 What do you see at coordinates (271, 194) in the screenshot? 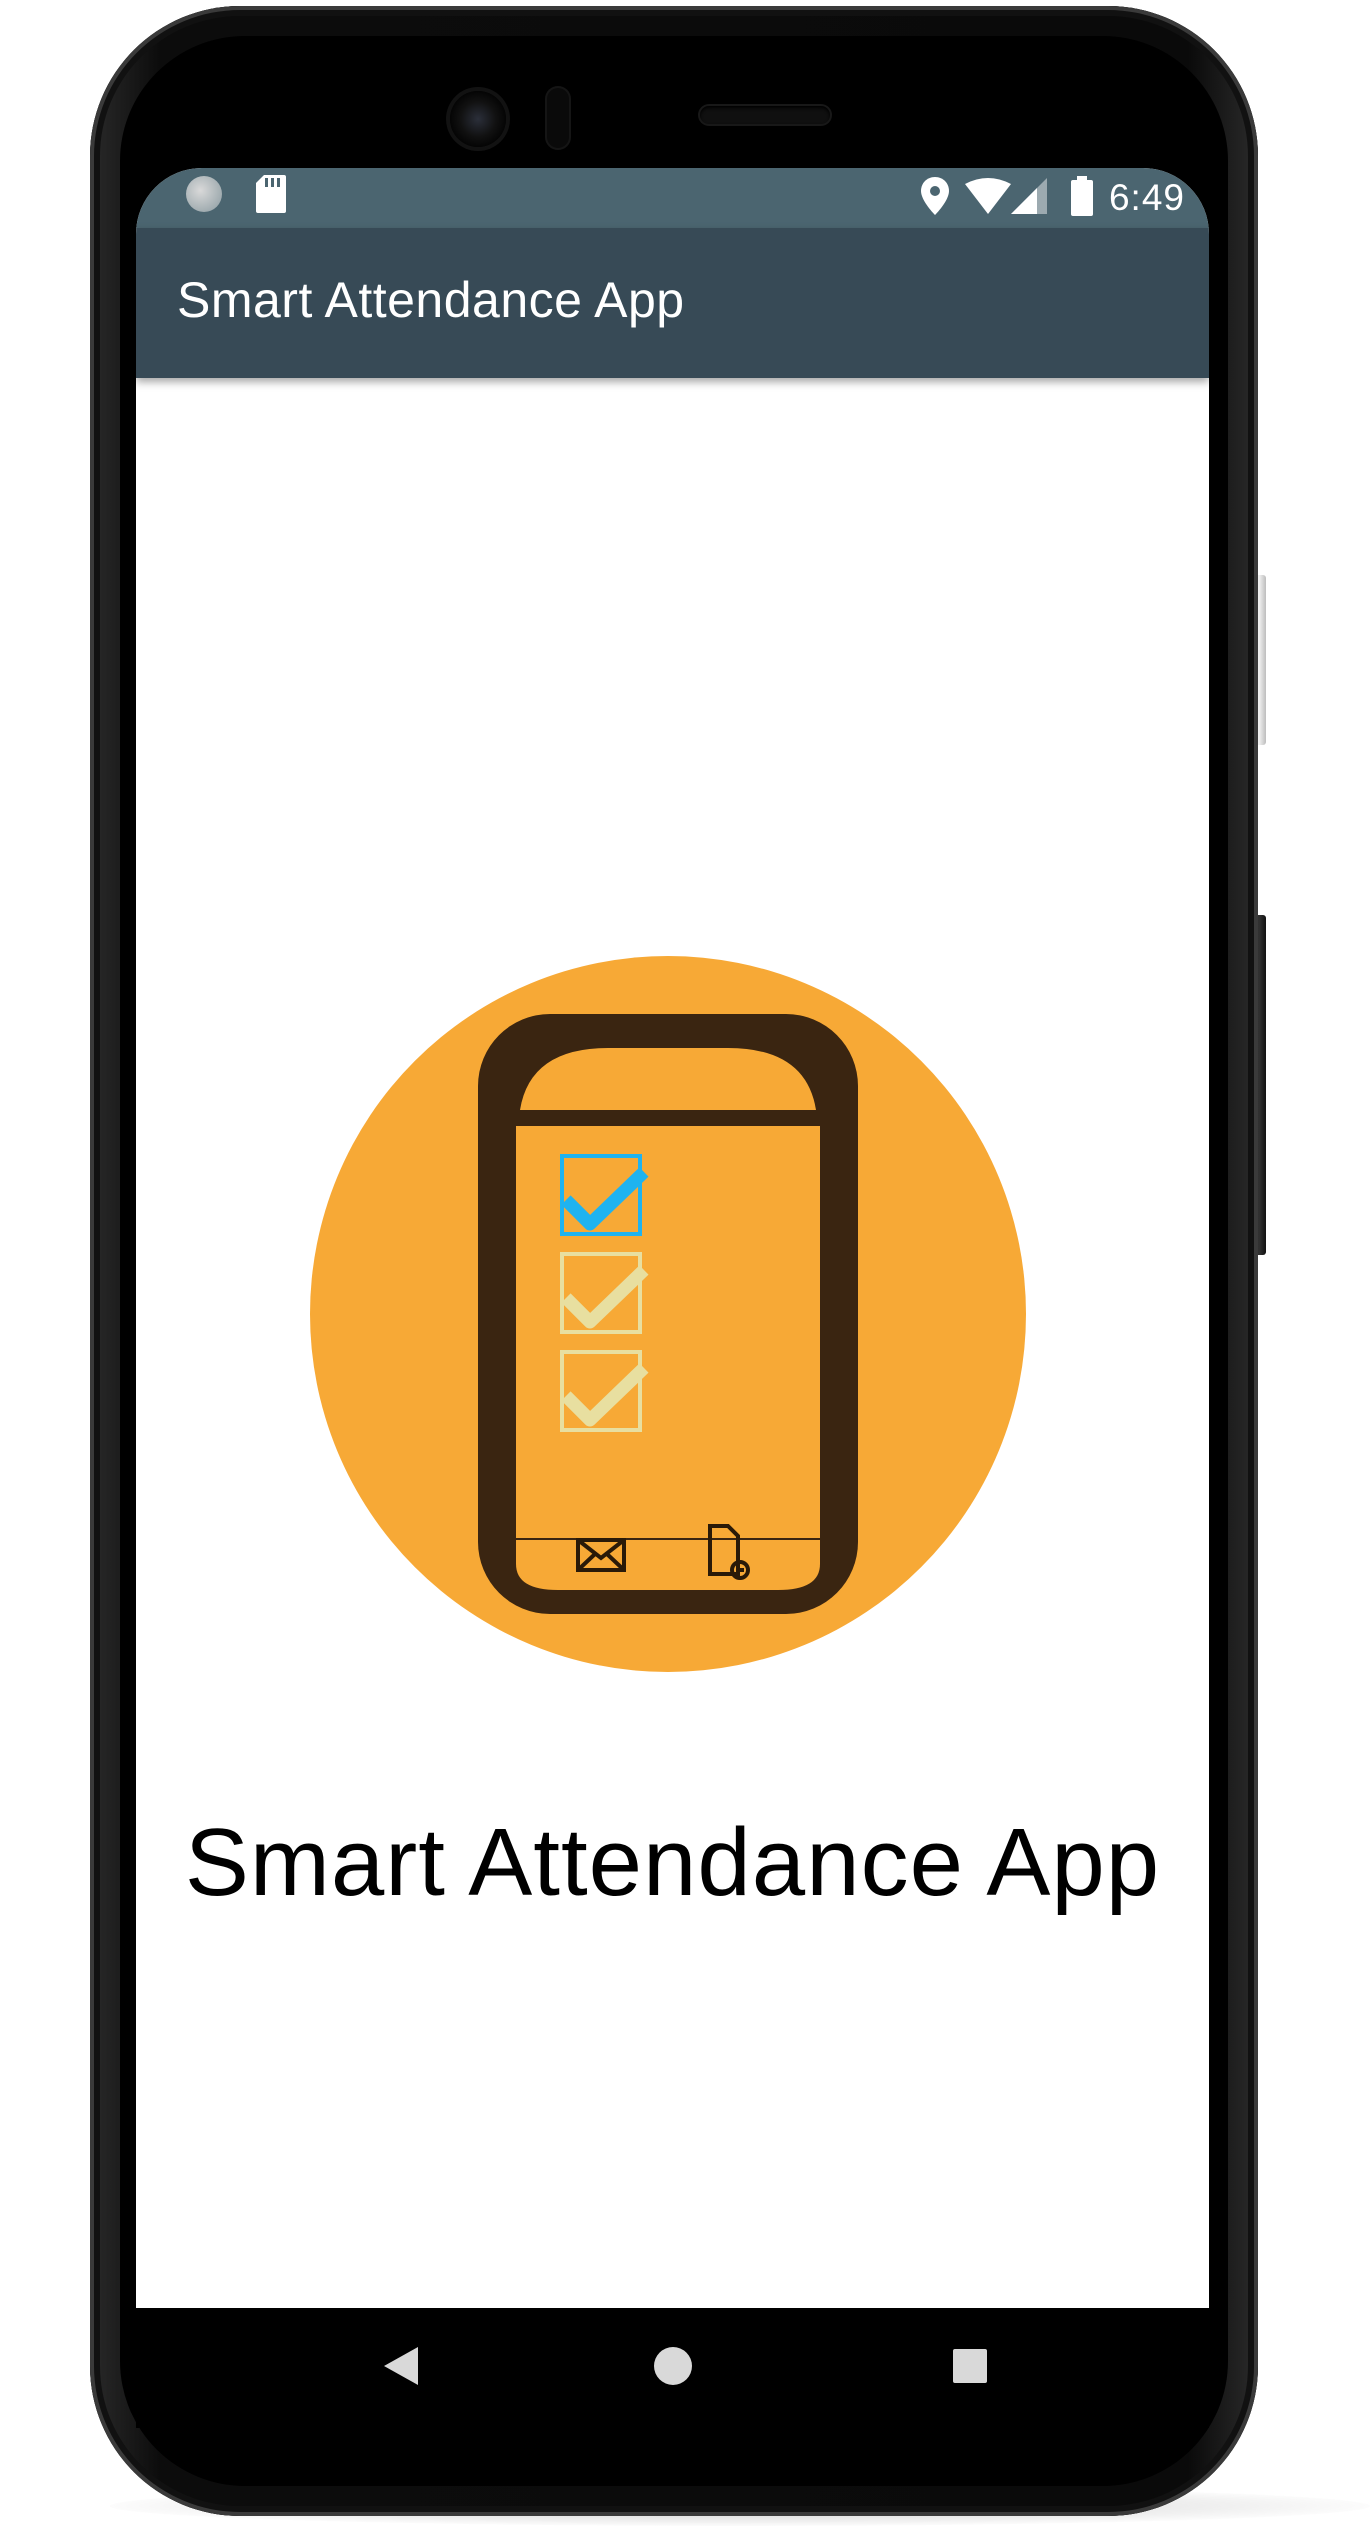
I see `sd-card-icon` at bounding box center [271, 194].